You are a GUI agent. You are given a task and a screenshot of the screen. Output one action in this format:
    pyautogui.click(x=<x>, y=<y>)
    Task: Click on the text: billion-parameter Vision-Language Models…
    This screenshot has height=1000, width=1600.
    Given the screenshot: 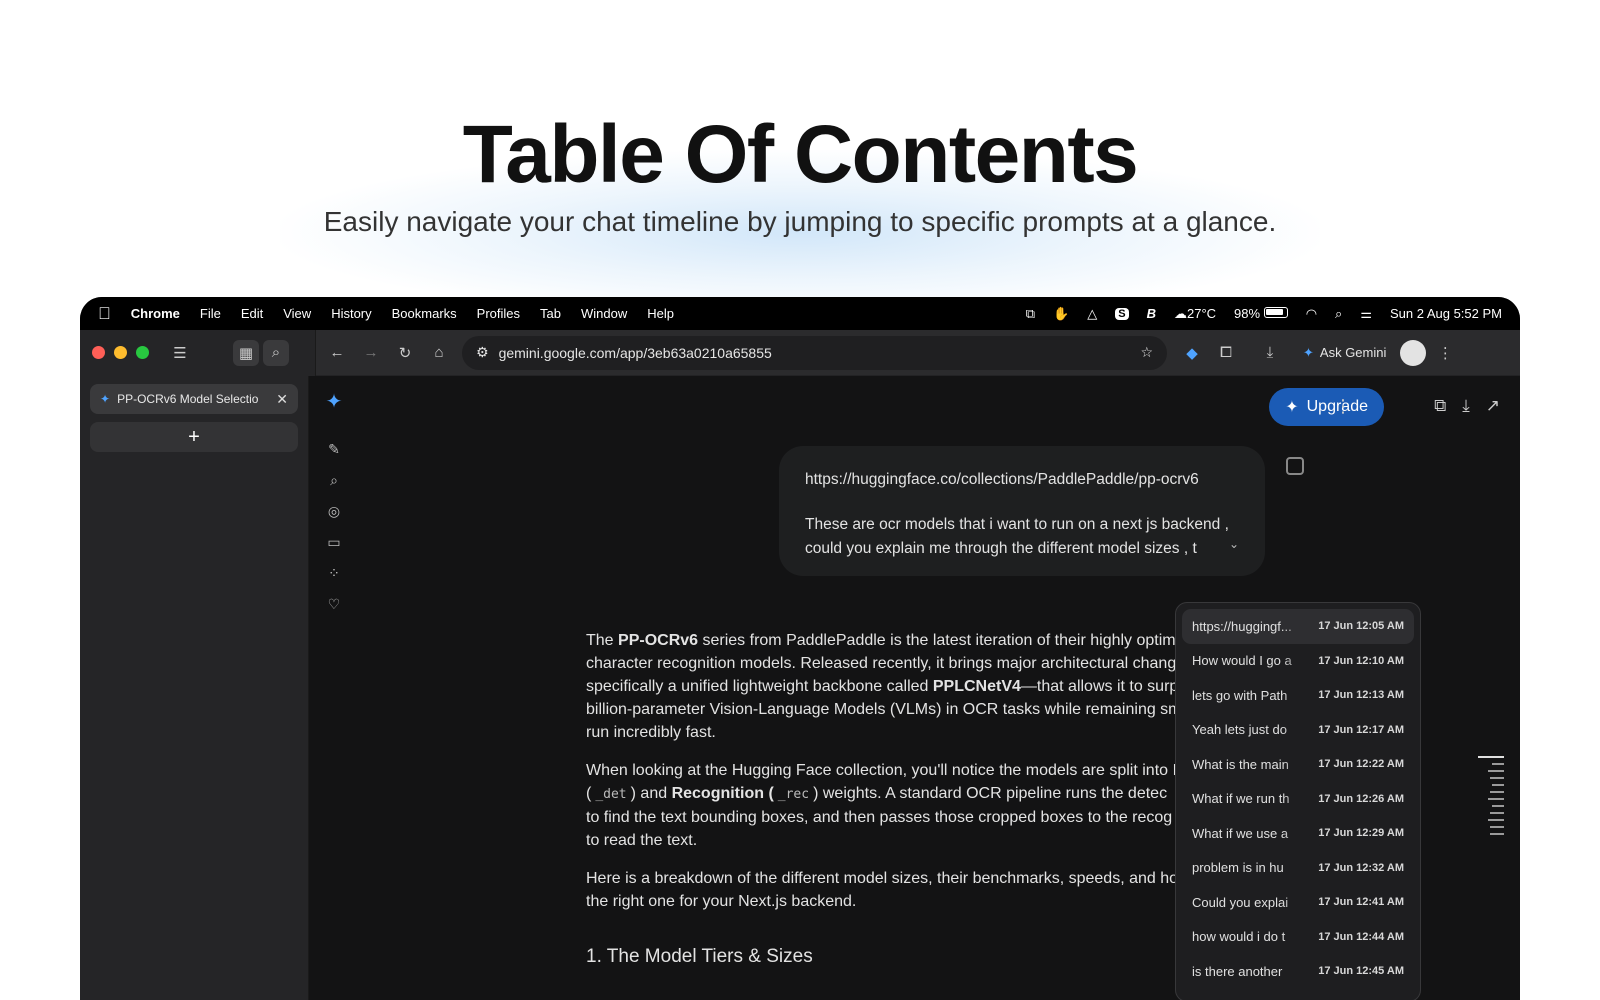 What is the action you would take?
    pyautogui.click(x=881, y=709)
    